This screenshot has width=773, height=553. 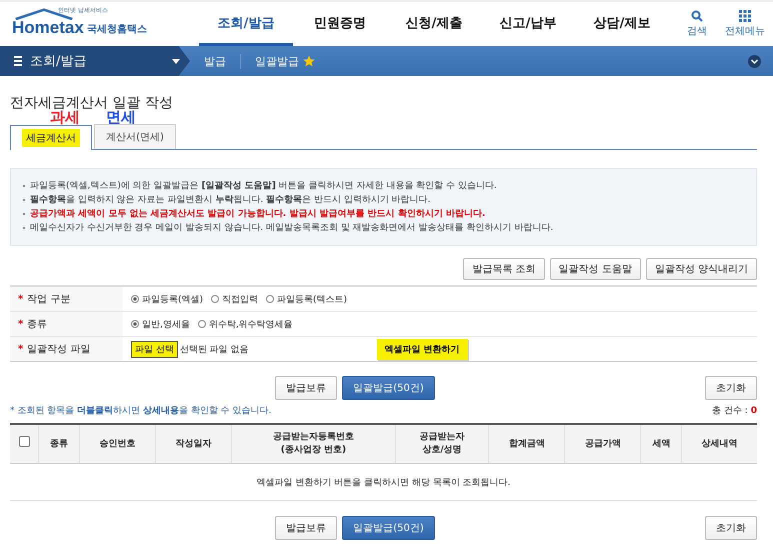 What do you see at coordinates (37, 324) in the screenshot?
I see `field-label: 종류` at bounding box center [37, 324].